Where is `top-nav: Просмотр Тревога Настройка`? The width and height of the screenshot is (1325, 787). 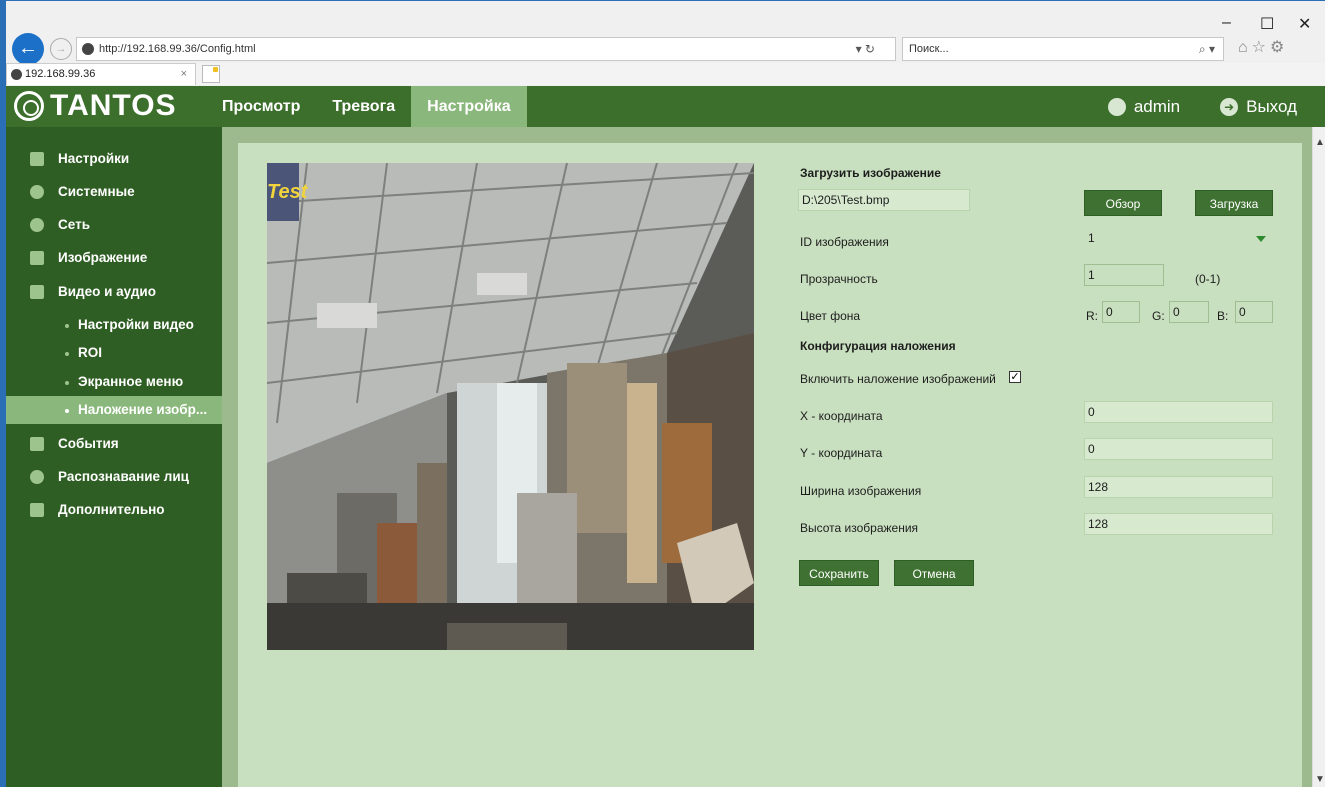
top-nav: Просмотр Тревога Настройка is located at coordinates (366, 106).